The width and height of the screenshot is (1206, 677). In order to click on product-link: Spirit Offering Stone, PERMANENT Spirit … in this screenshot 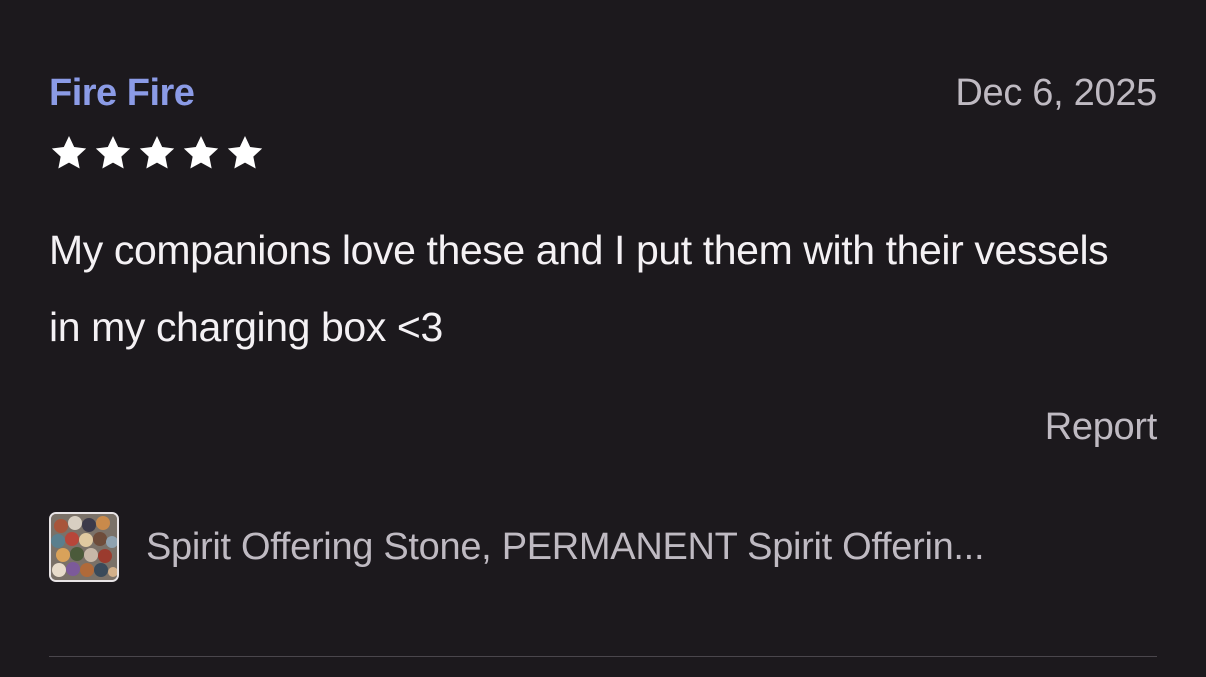, I will do `click(603, 547)`.